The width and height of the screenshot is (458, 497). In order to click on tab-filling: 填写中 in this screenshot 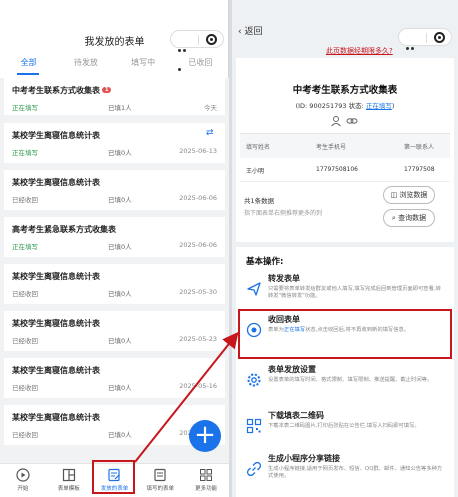, I will do `click(143, 66)`.